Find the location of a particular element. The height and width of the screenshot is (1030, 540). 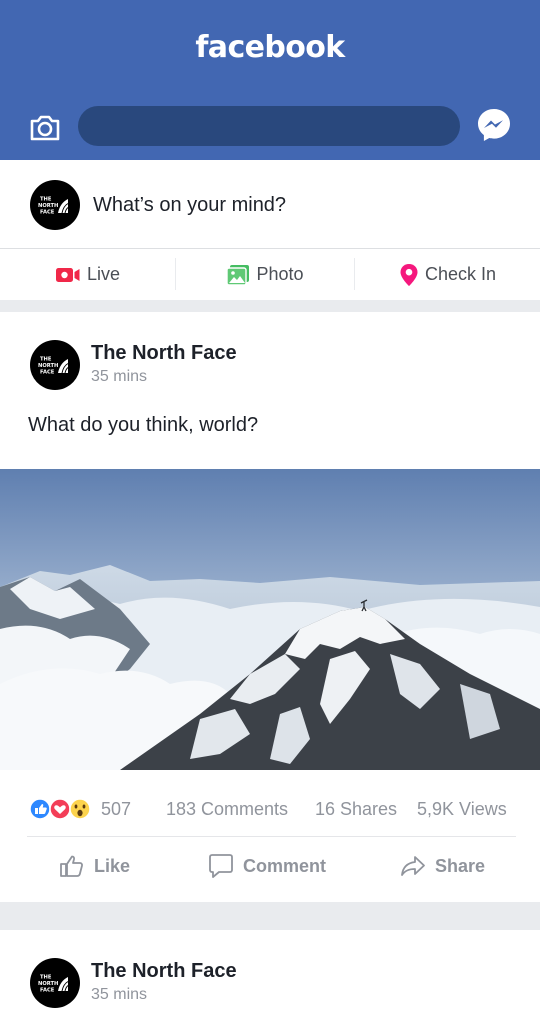

check-in-button: Check In is located at coordinates (447, 274).